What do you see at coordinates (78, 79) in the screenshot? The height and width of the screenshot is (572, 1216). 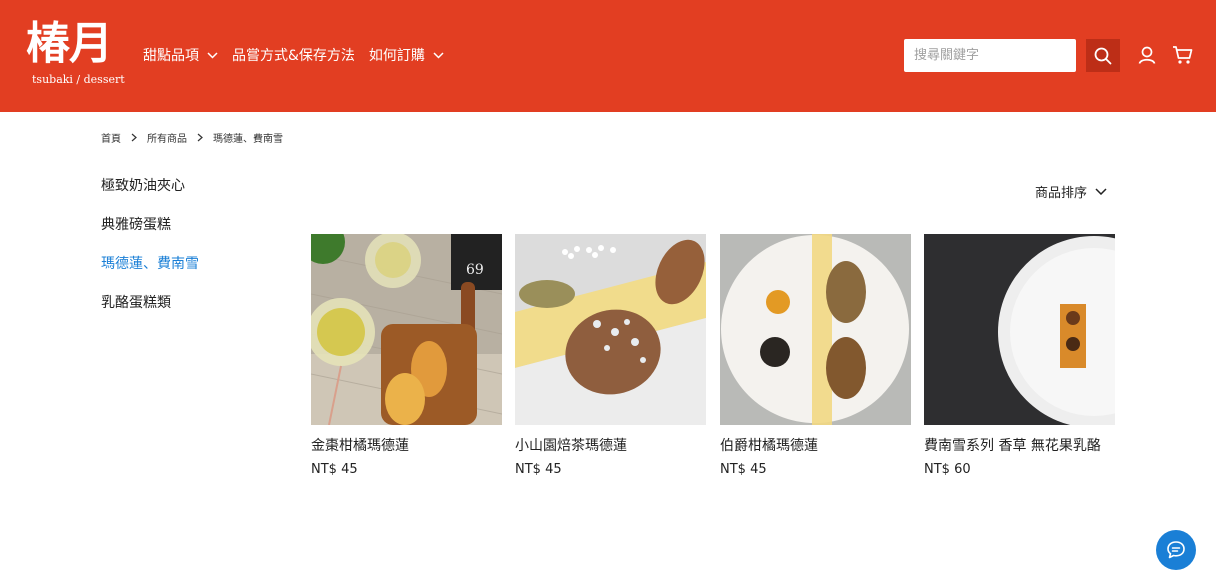 I see `logo-subtitle: tsubaki / dessert` at bounding box center [78, 79].